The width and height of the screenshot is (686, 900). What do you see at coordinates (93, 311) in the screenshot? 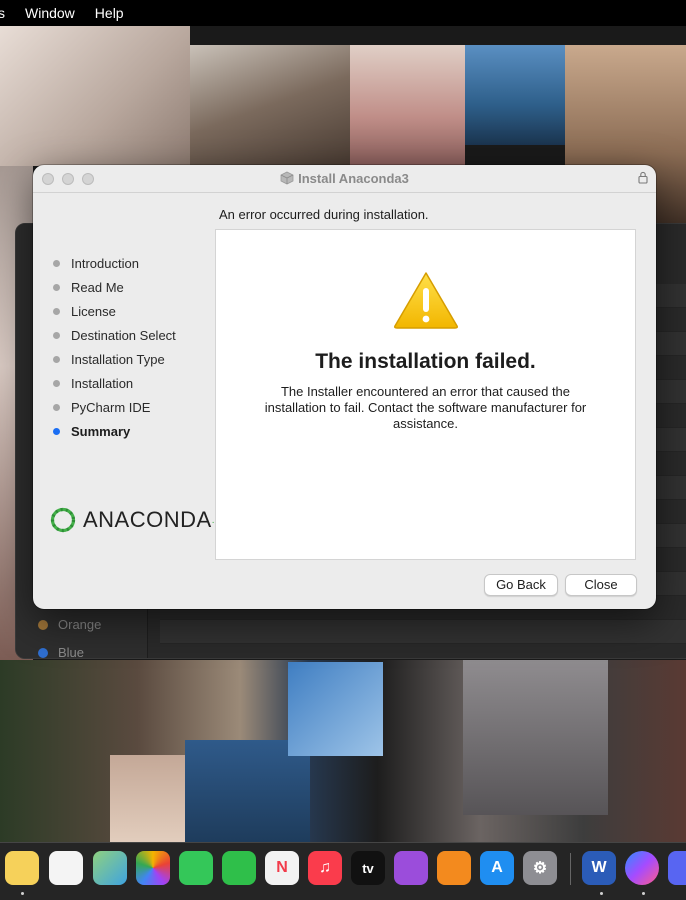
I see `step-label: License` at bounding box center [93, 311].